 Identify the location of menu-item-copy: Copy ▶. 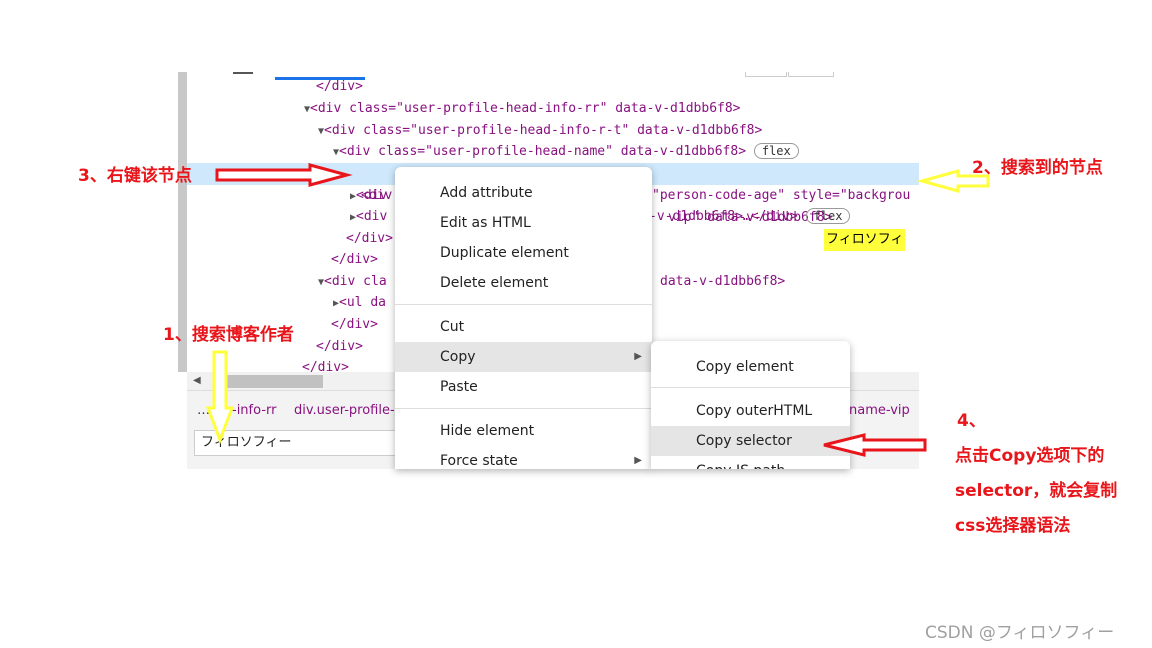
(523, 357).